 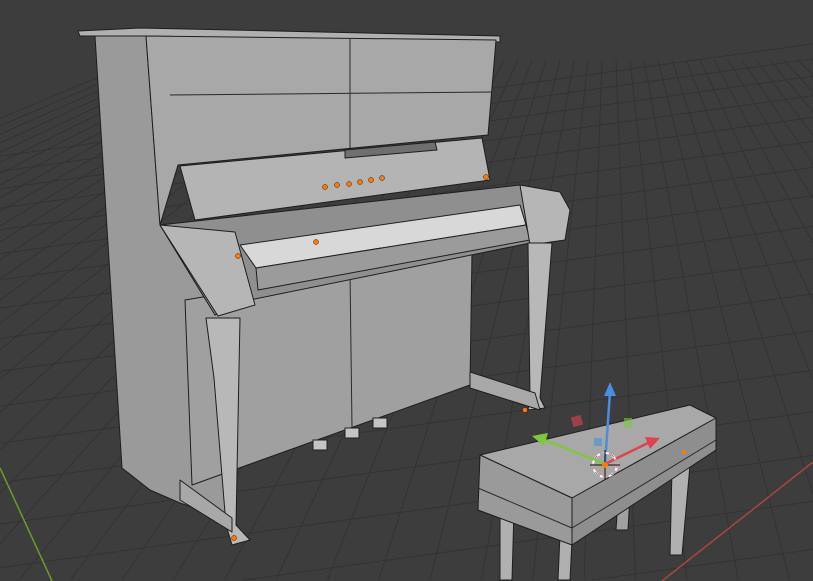 I want to click on gizmo-xy-plane, so click(x=598, y=442).